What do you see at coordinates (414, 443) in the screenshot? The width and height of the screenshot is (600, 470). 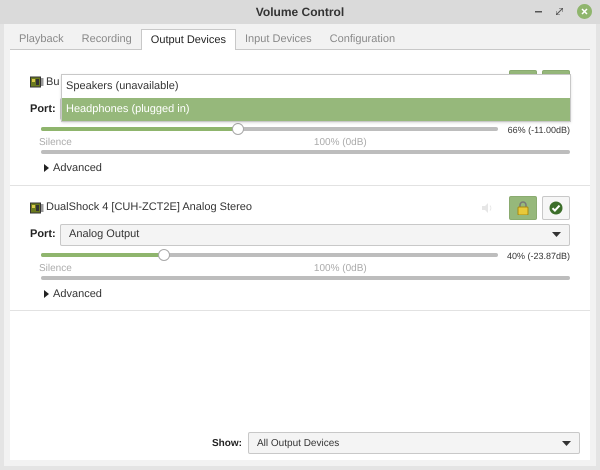 I see `show-dropdown: All Output Devices` at bounding box center [414, 443].